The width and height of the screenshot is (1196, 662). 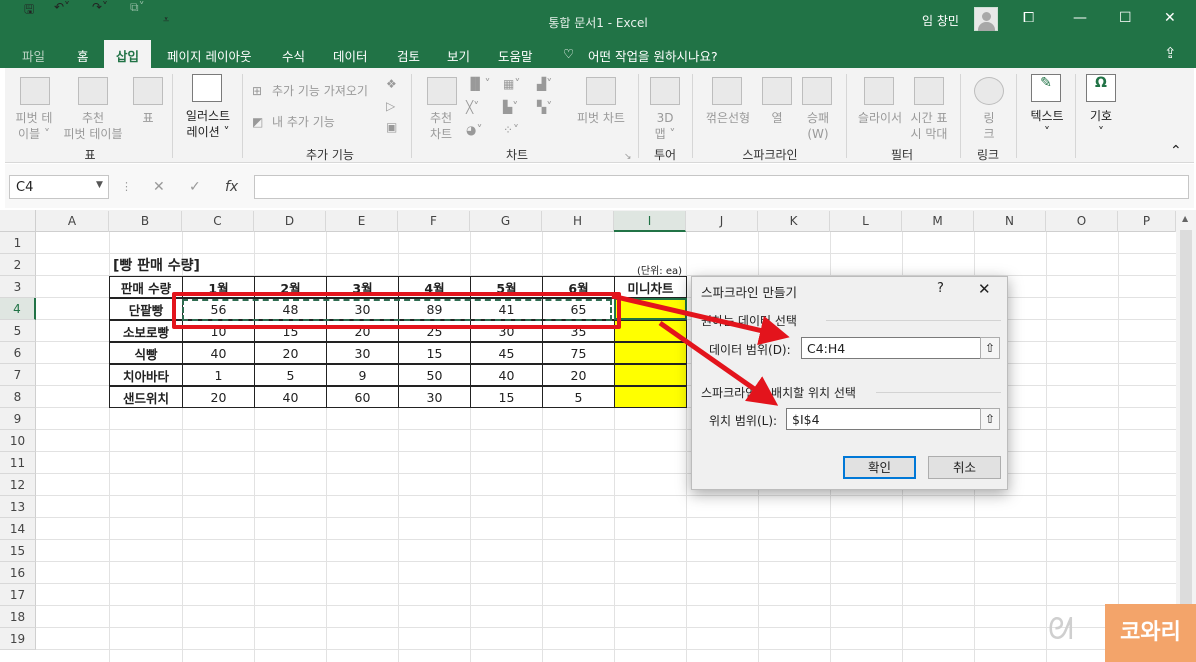 What do you see at coordinates (391, 84) in the screenshot?
I see `bing-icon: ❖` at bounding box center [391, 84].